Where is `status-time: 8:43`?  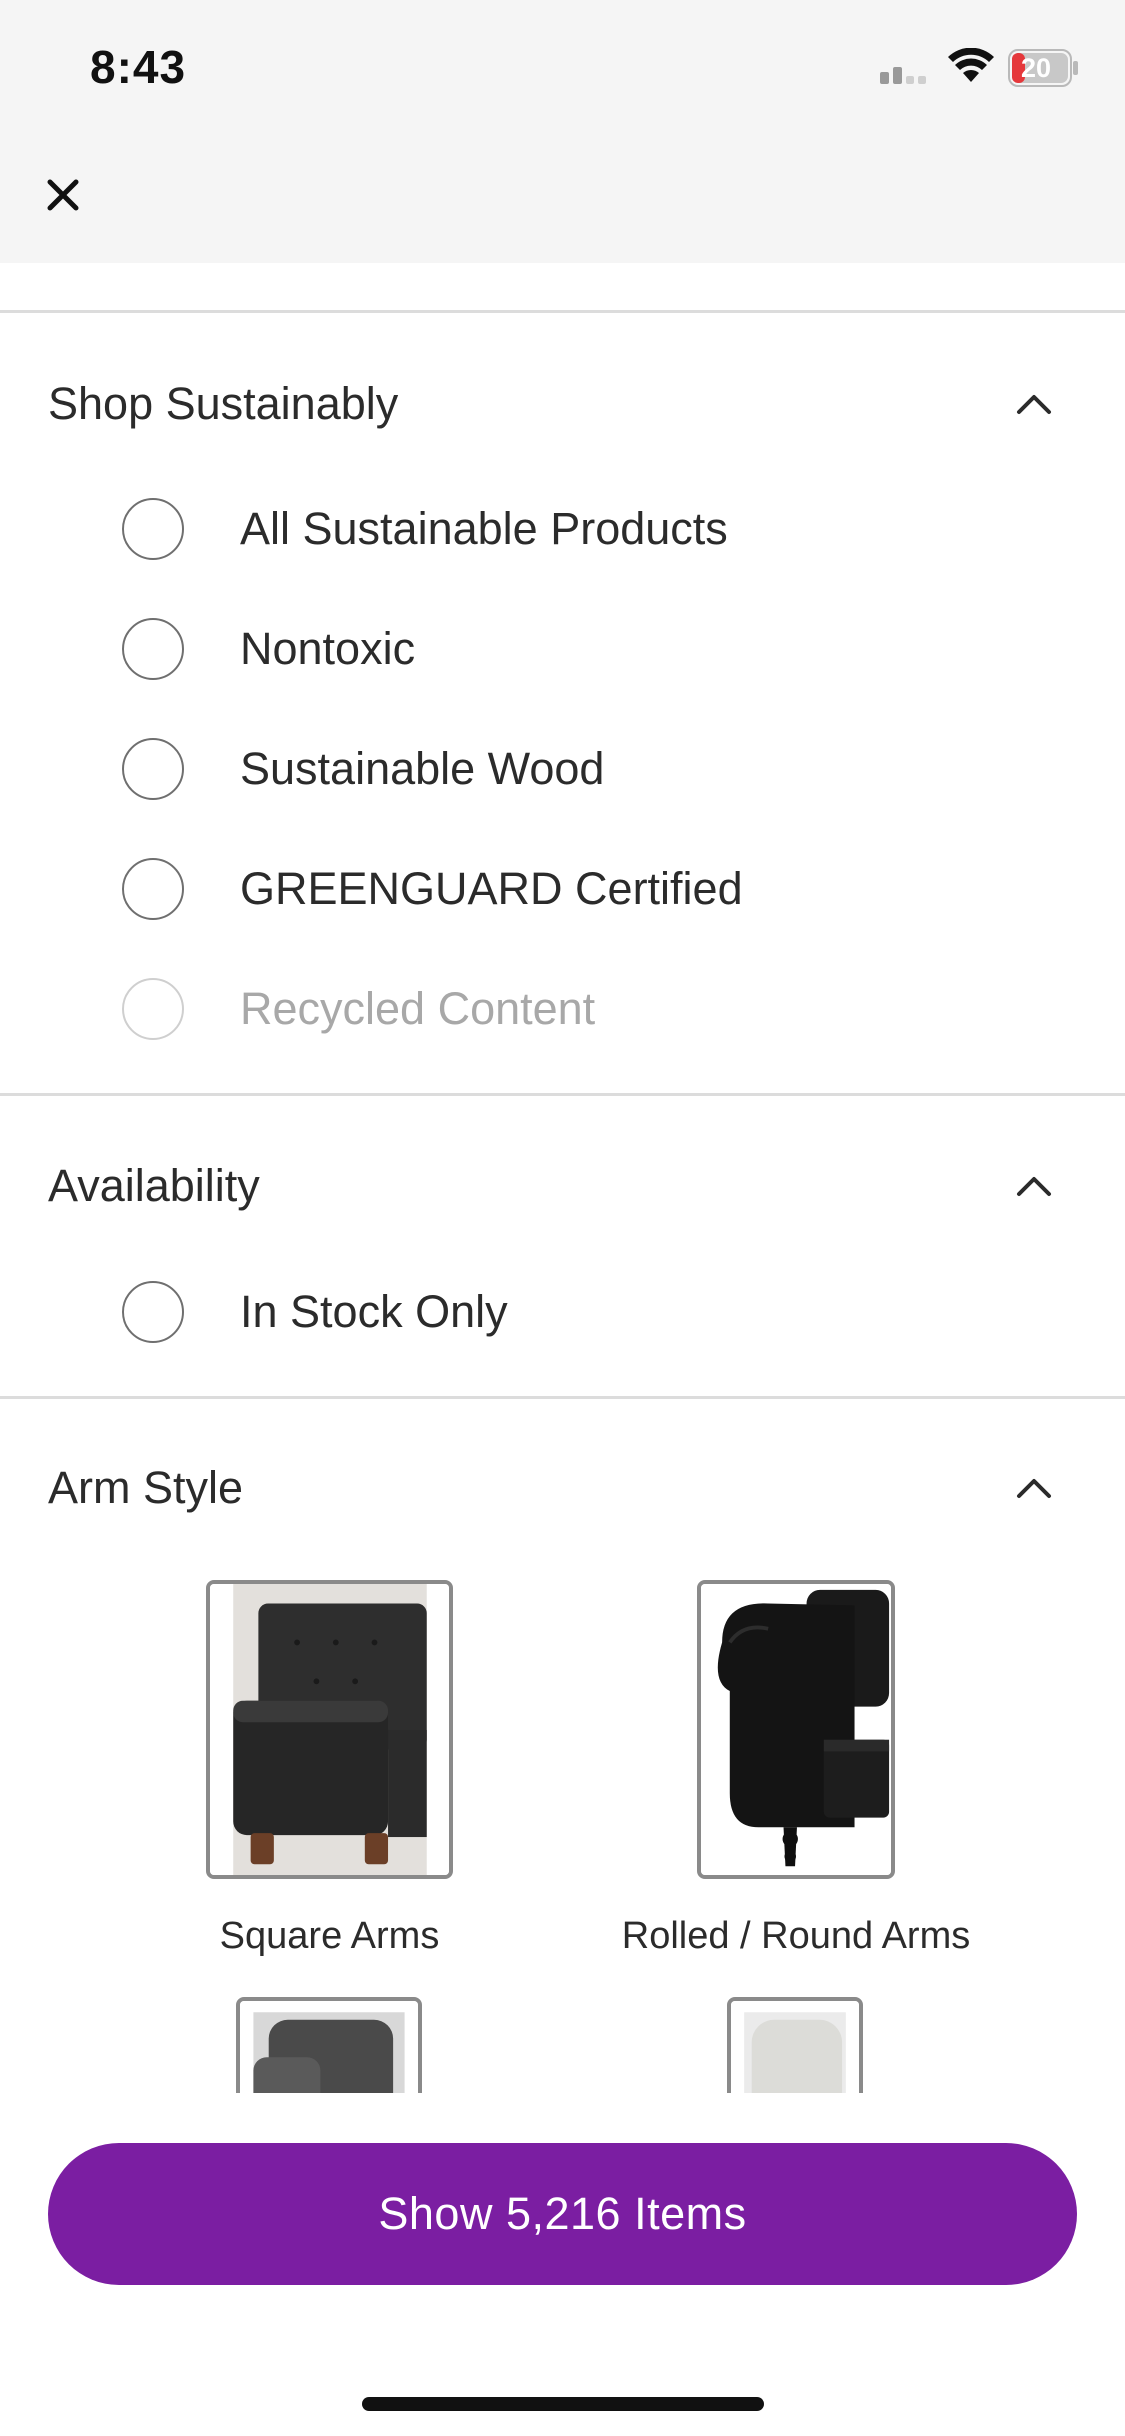
status-time: 8:43 is located at coordinates (138, 67).